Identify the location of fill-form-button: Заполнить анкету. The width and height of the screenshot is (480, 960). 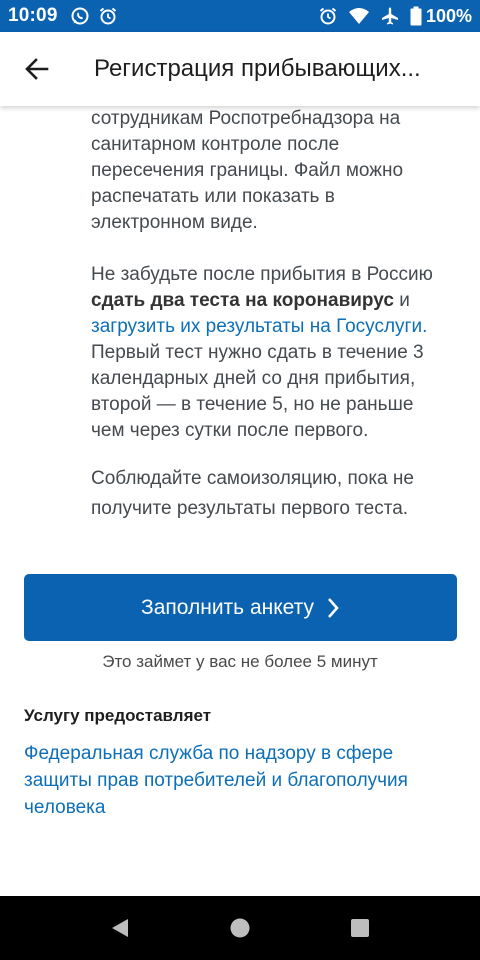
(240, 607).